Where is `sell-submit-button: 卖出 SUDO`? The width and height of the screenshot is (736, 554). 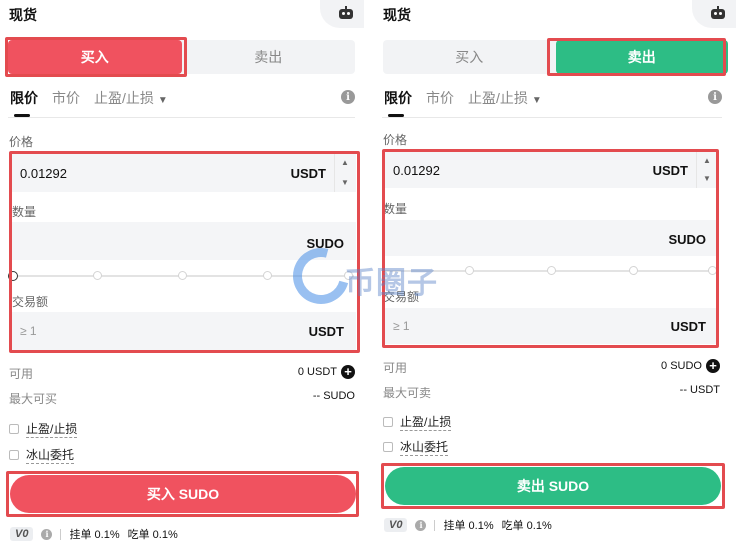
sell-submit-button: 卖出 SUDO is located at coordinates (553, 486).